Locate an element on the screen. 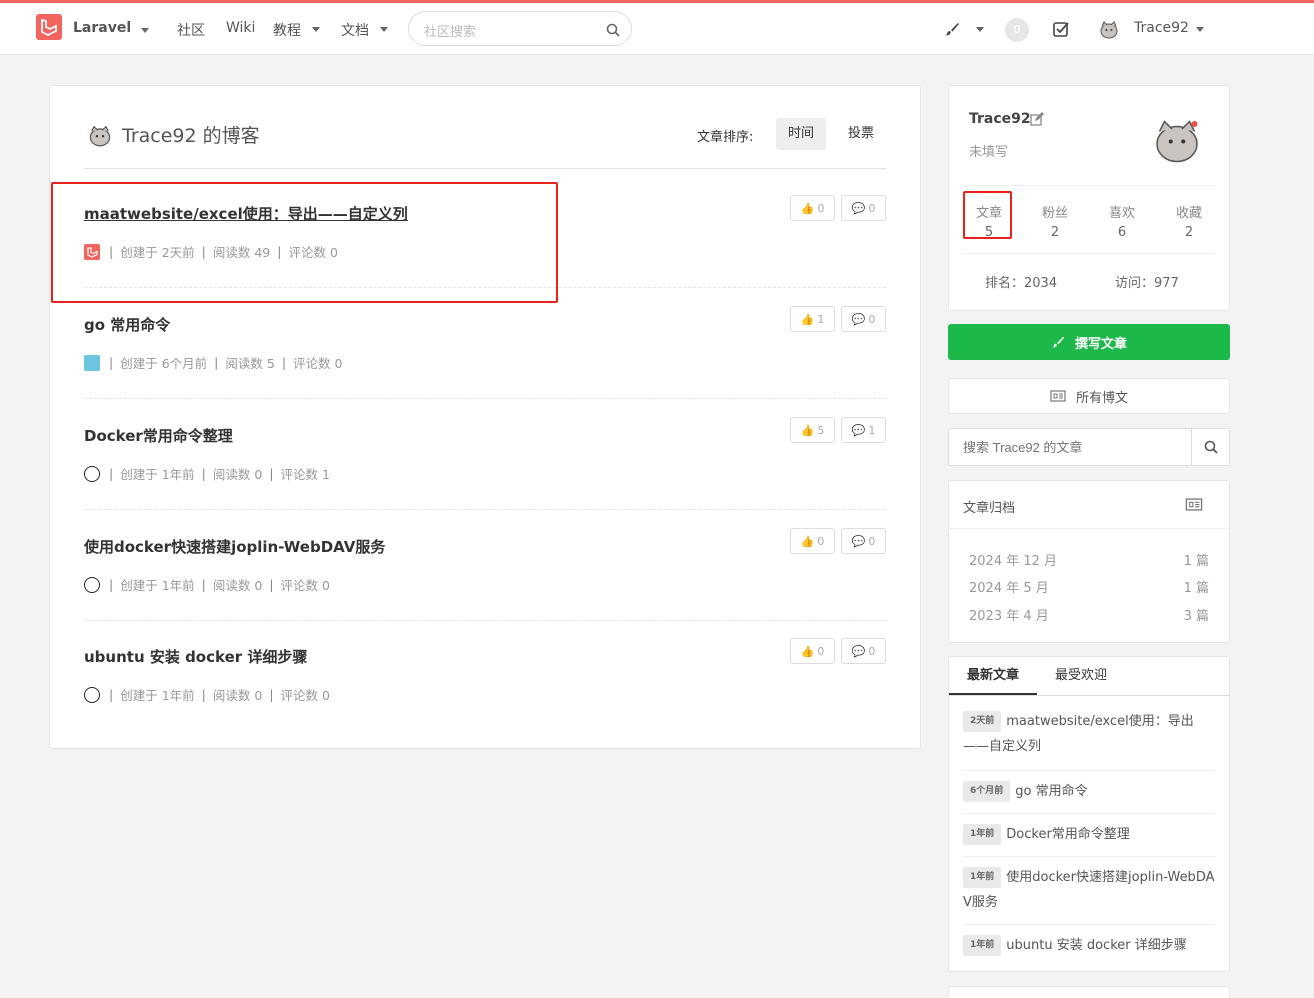  article-row: Docker常用命令整理 | 创建于 1年前 | 阅读数 0 | 评论数 1 👍 5 💬 1 is located at coordinates (485, 454).